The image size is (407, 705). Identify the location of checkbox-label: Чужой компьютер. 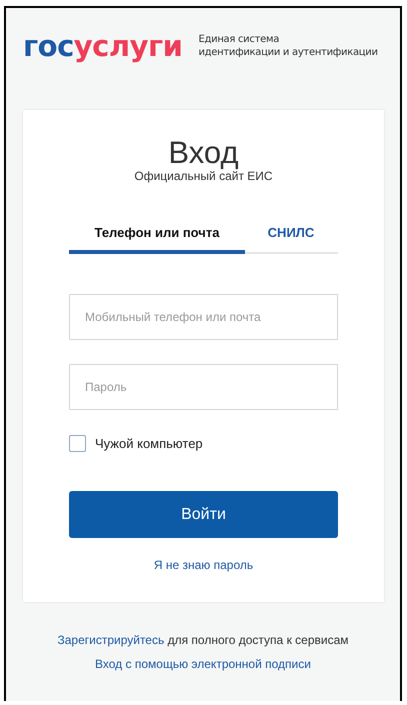
(149, 443).